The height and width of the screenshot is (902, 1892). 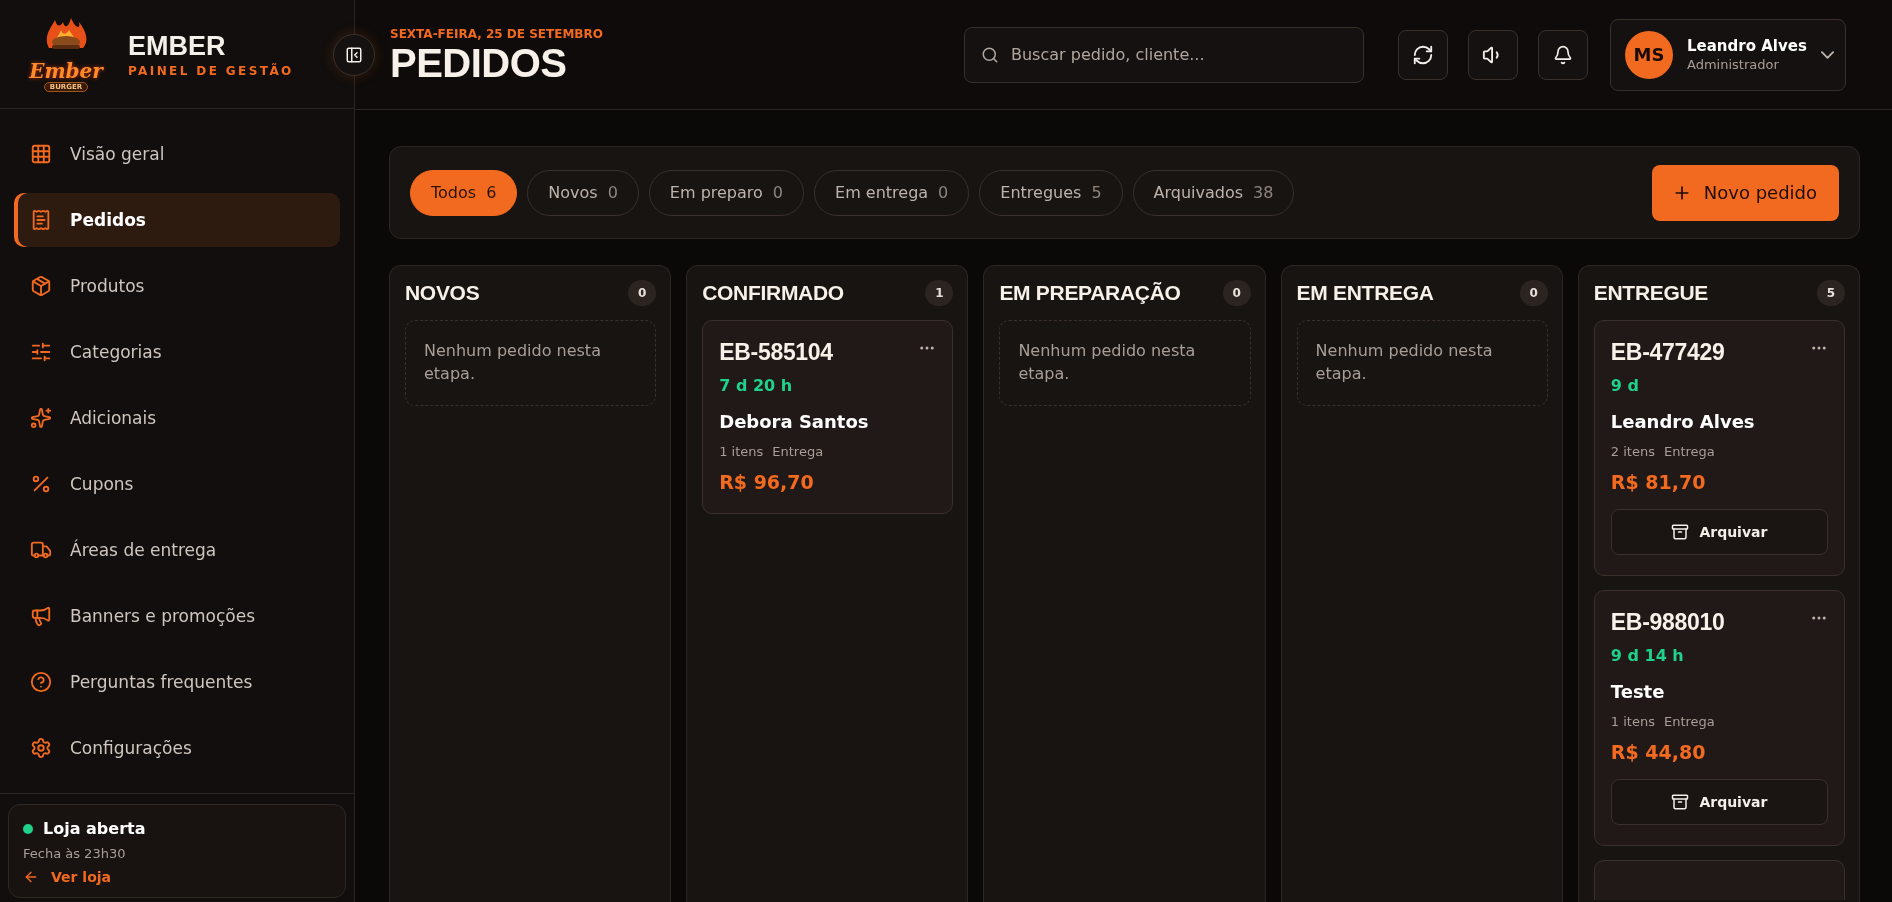 I want to click on user-role: Administrador, so click(x=1733, y=64).